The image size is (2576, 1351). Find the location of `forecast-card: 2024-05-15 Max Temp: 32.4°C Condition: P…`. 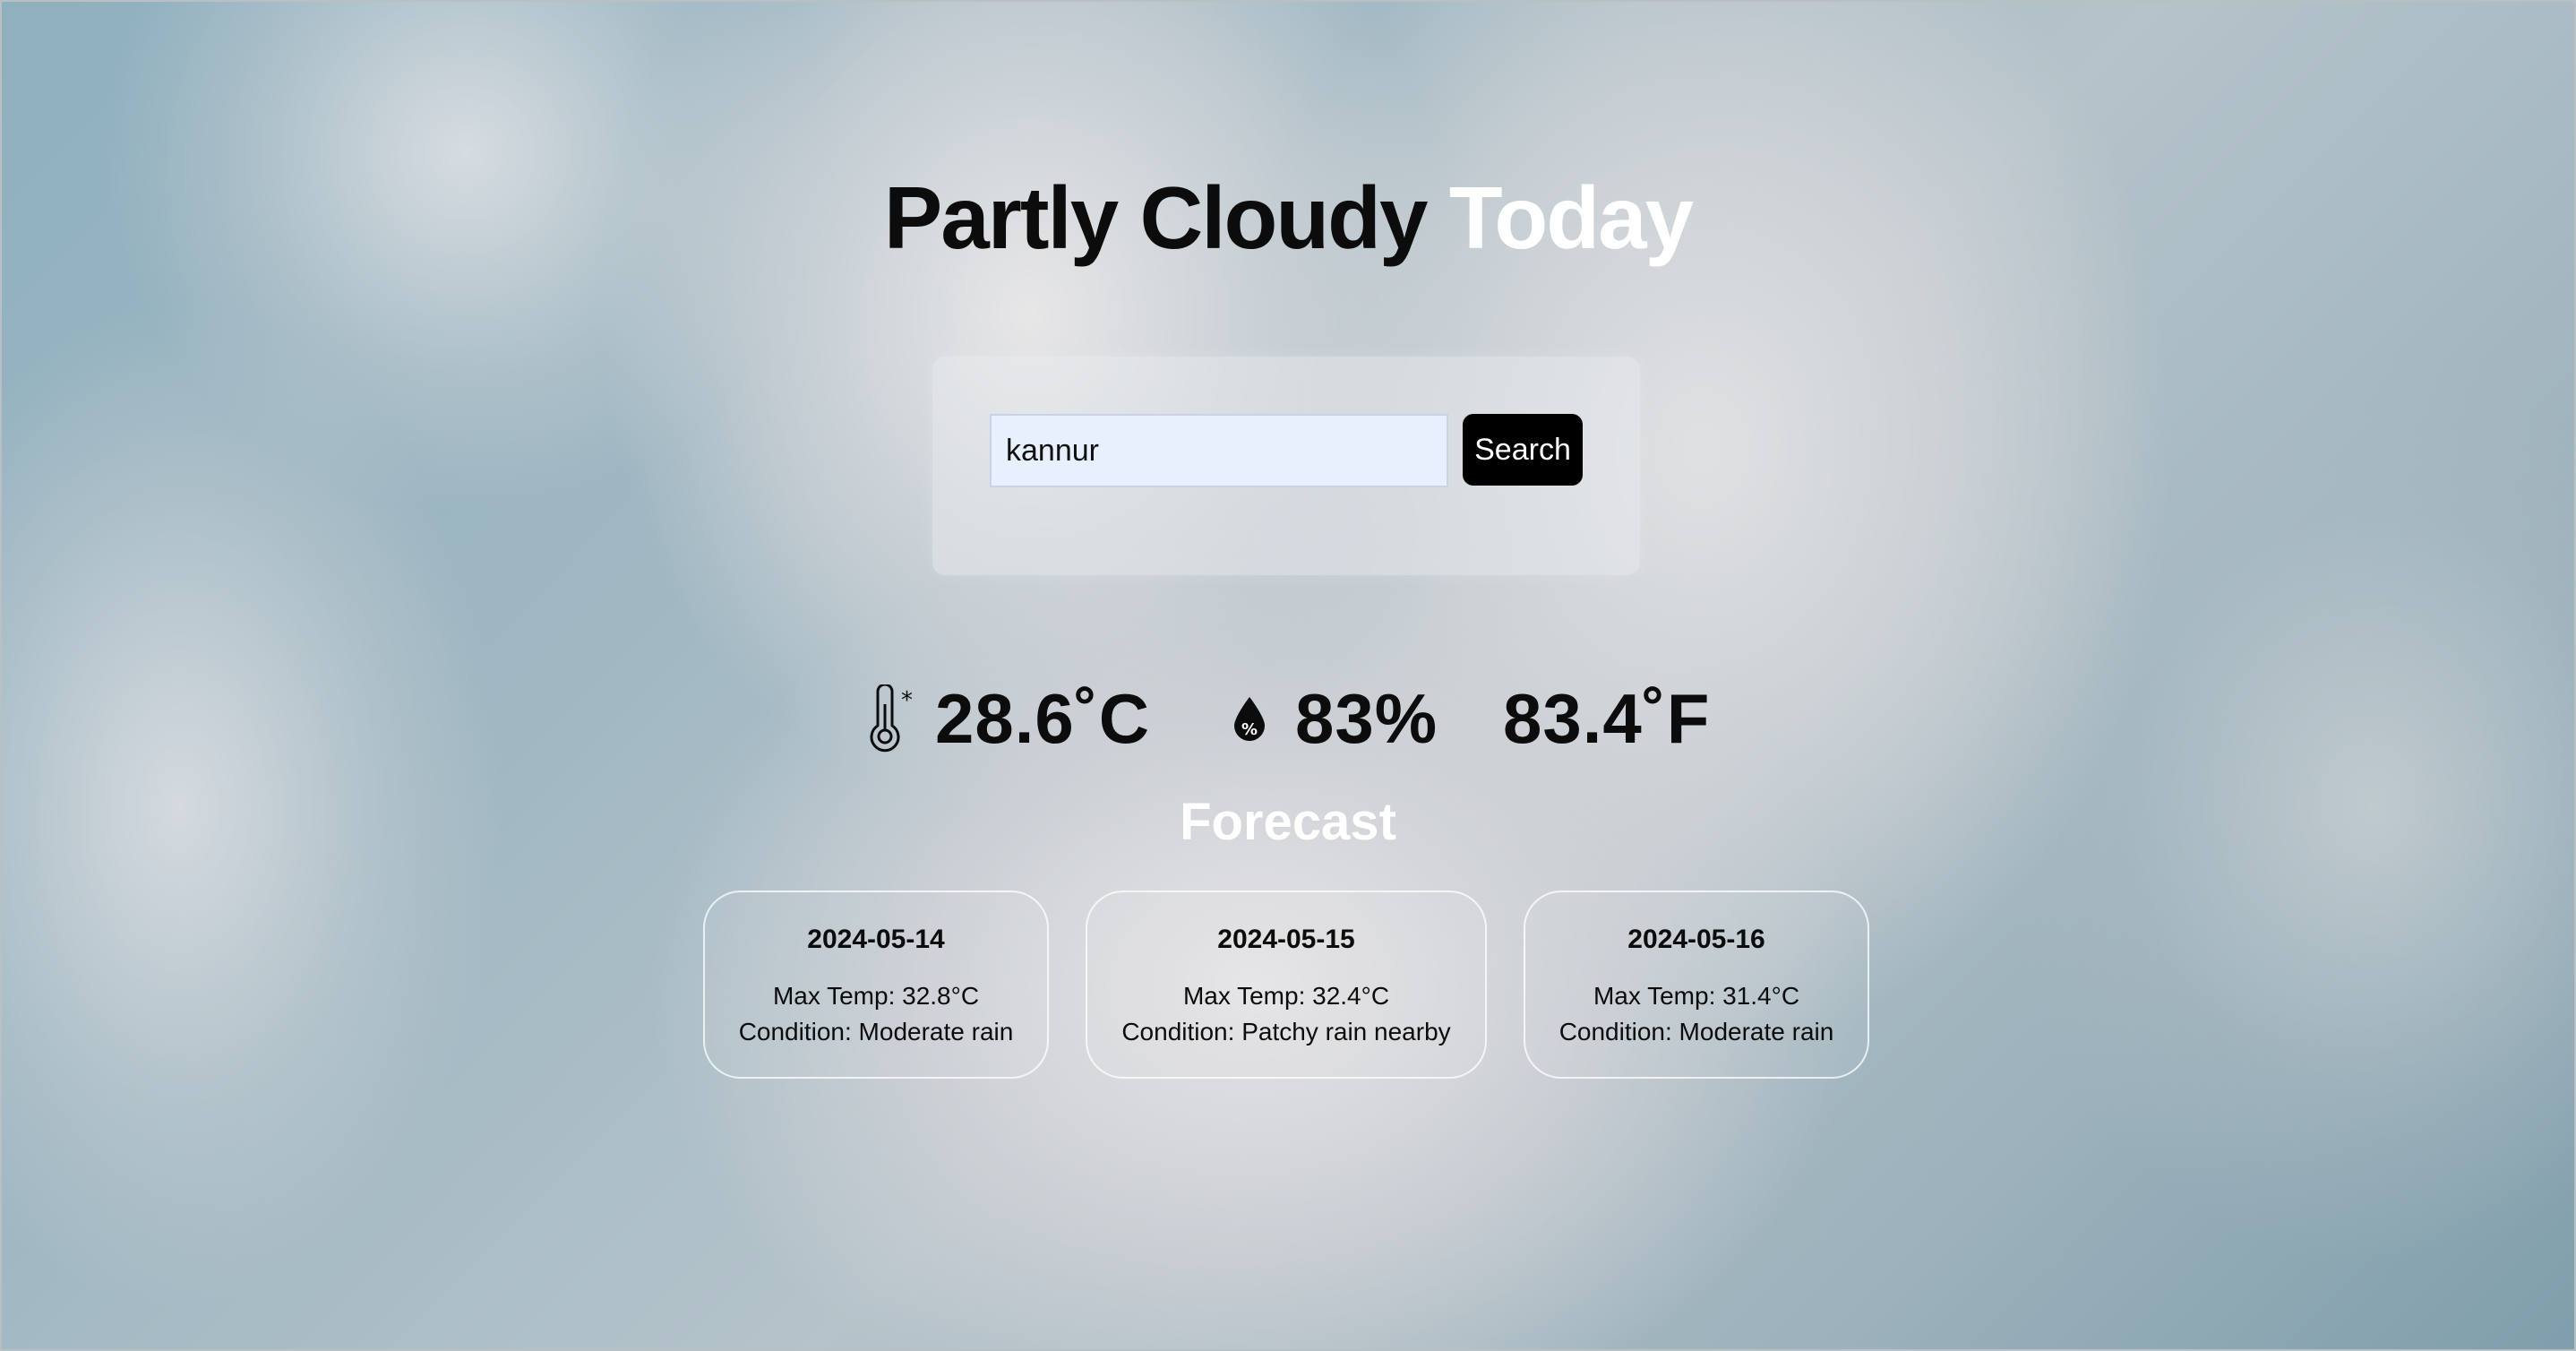

forecast-card: 2024-05-15 Max Temp: 32.4°C Condition: P… is located at coordinates (1286, 985).